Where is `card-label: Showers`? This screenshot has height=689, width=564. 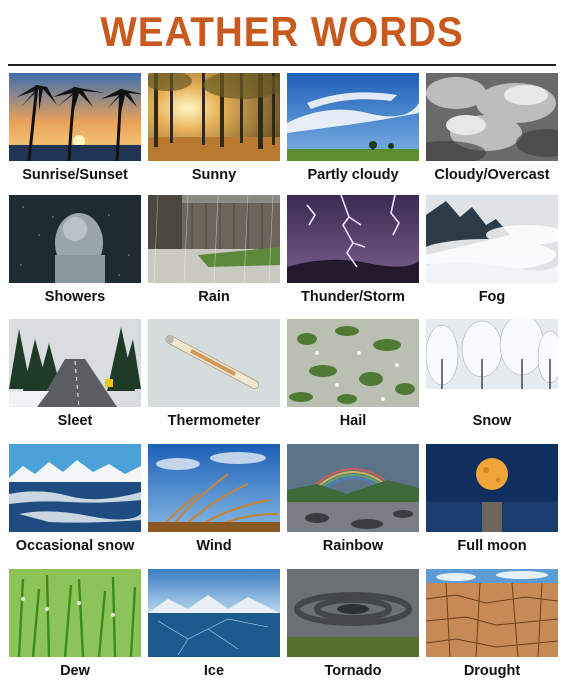 card-label: Showers is located at coordinates (75, 297).